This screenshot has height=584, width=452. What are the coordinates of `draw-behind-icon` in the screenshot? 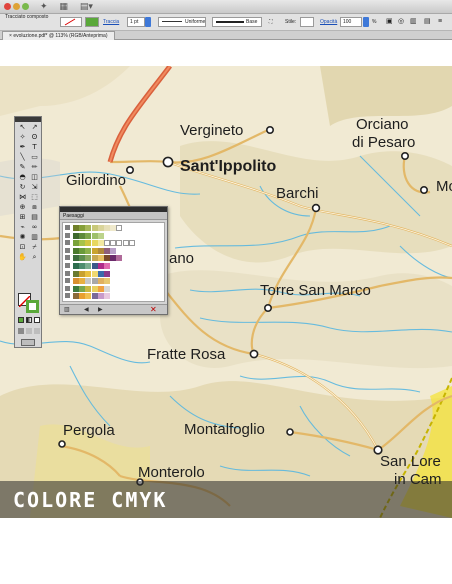 It's located at (29, 331).